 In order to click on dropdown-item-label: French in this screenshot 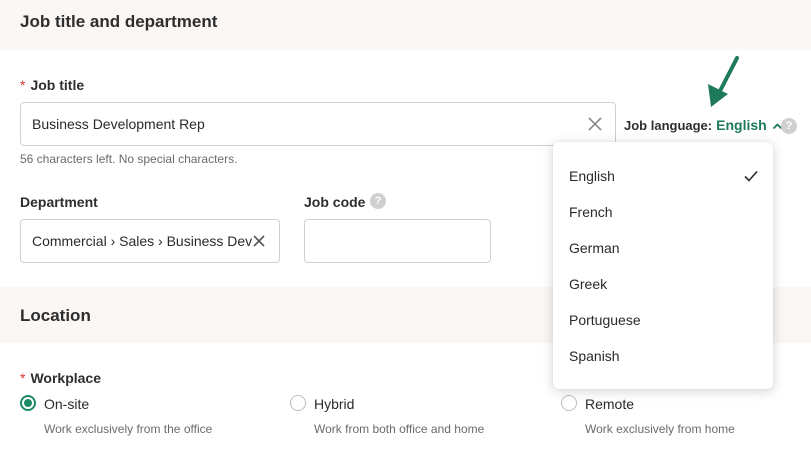, I will do `click(591, 212)`.